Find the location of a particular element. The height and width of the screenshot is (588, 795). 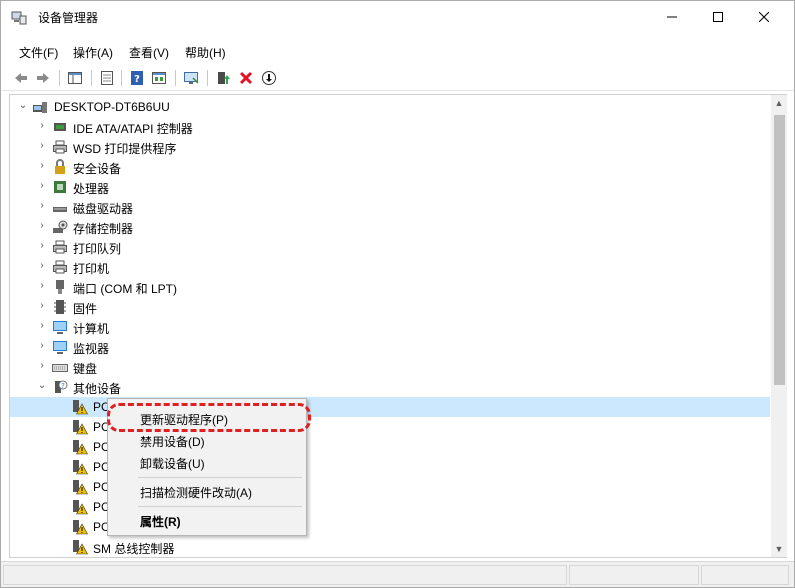

help-icon: ? is located at coordinates (137, 78).